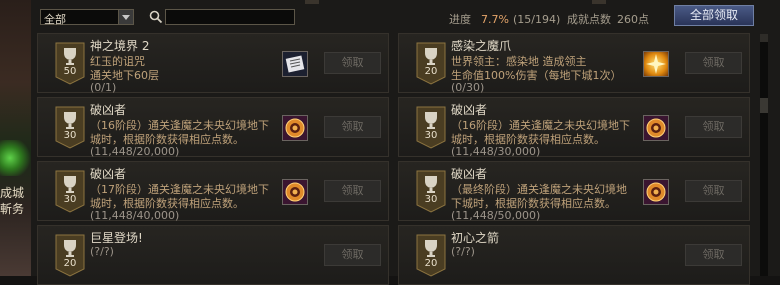 This screenshot has height=285, width=780. What do you see at coordinates (70, 63) in the screenshot?
I see `trophy-badge-icon: 50` at bounding box center [70, 63].